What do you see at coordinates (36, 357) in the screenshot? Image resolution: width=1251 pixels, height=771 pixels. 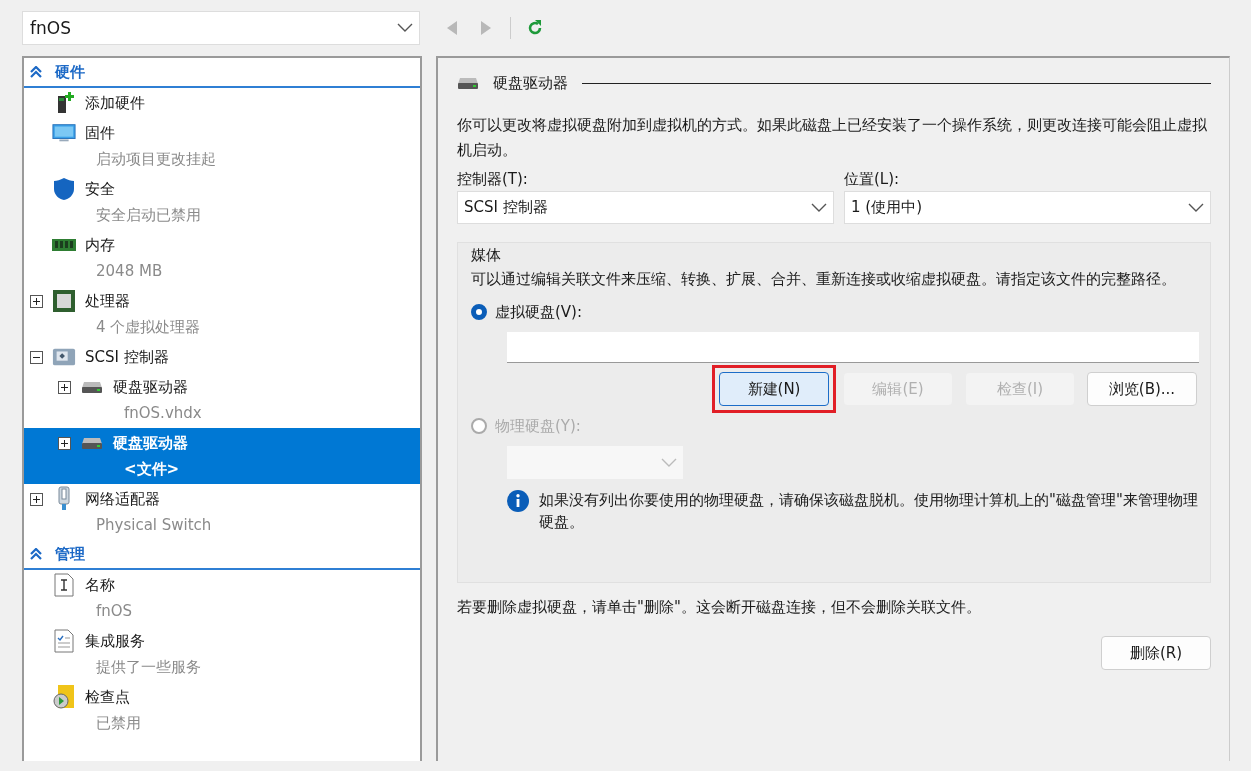 I see `collapse-icon` at bounding box center [36, 357].